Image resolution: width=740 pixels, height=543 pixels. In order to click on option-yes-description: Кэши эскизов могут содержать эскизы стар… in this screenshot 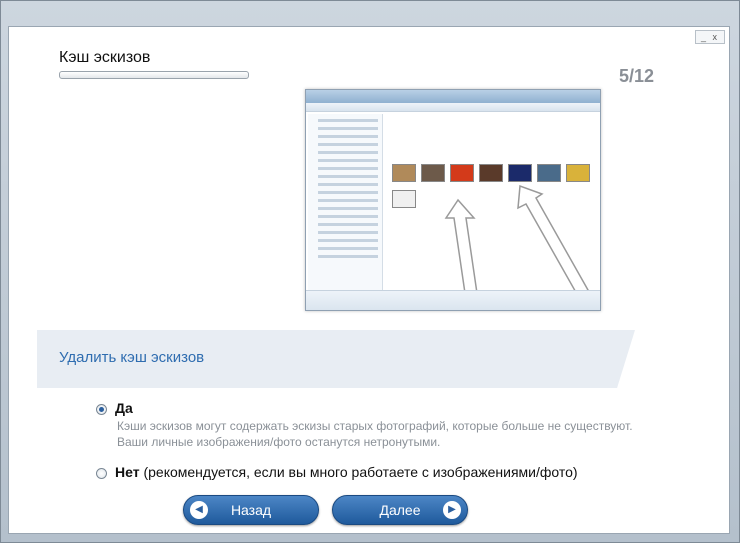, I will do `click(375, 434)`.